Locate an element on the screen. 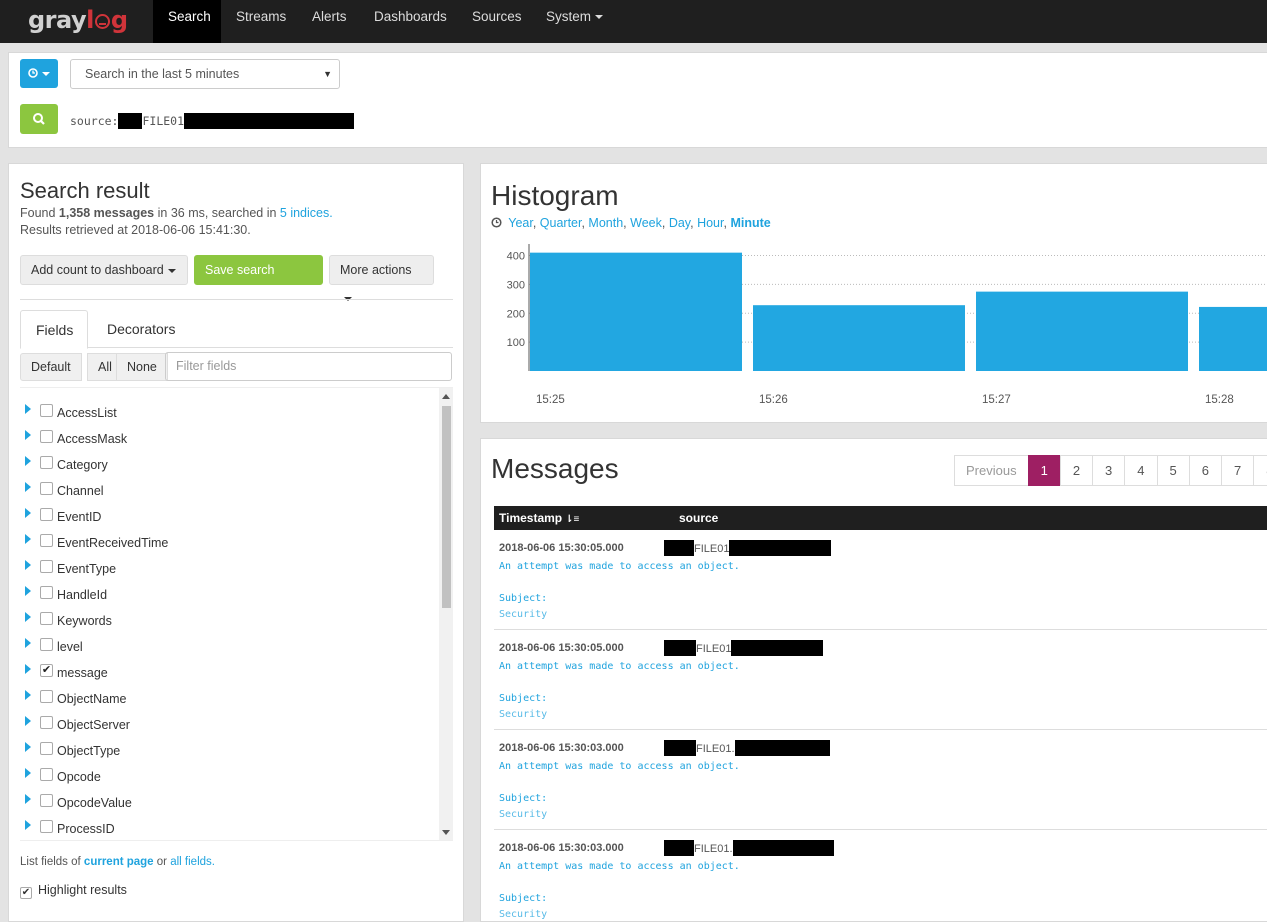  pager-page-6: 6 is located at coordinates (1205, 470).